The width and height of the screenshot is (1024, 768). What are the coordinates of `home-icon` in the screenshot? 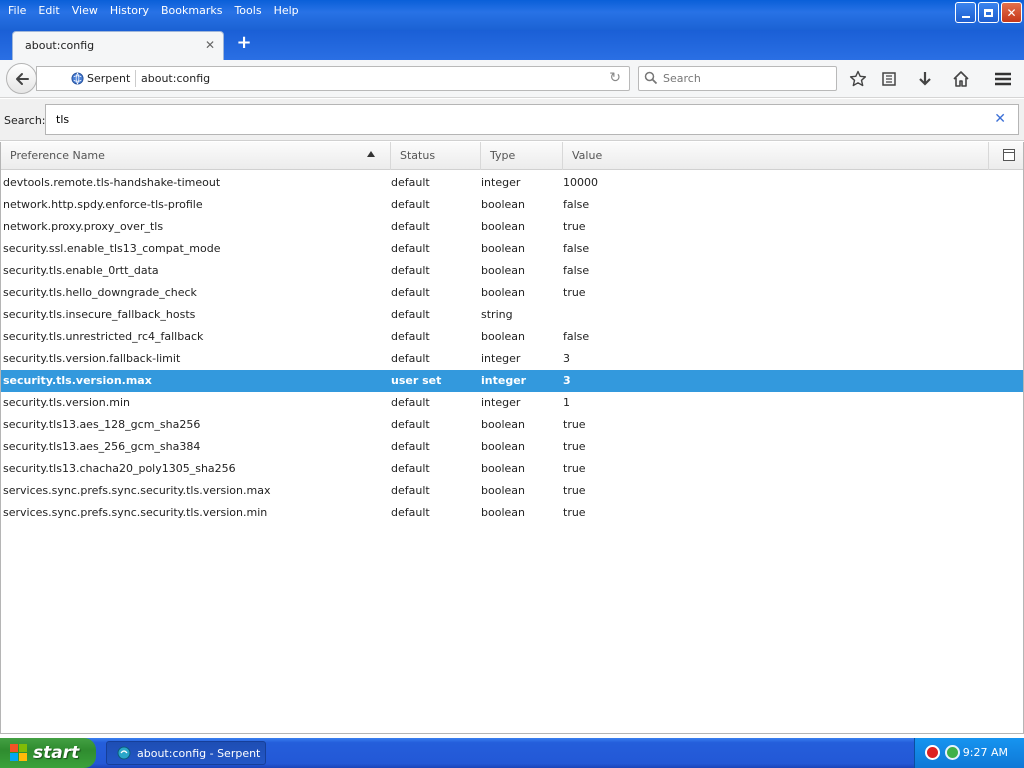 It's located at (961, 79).